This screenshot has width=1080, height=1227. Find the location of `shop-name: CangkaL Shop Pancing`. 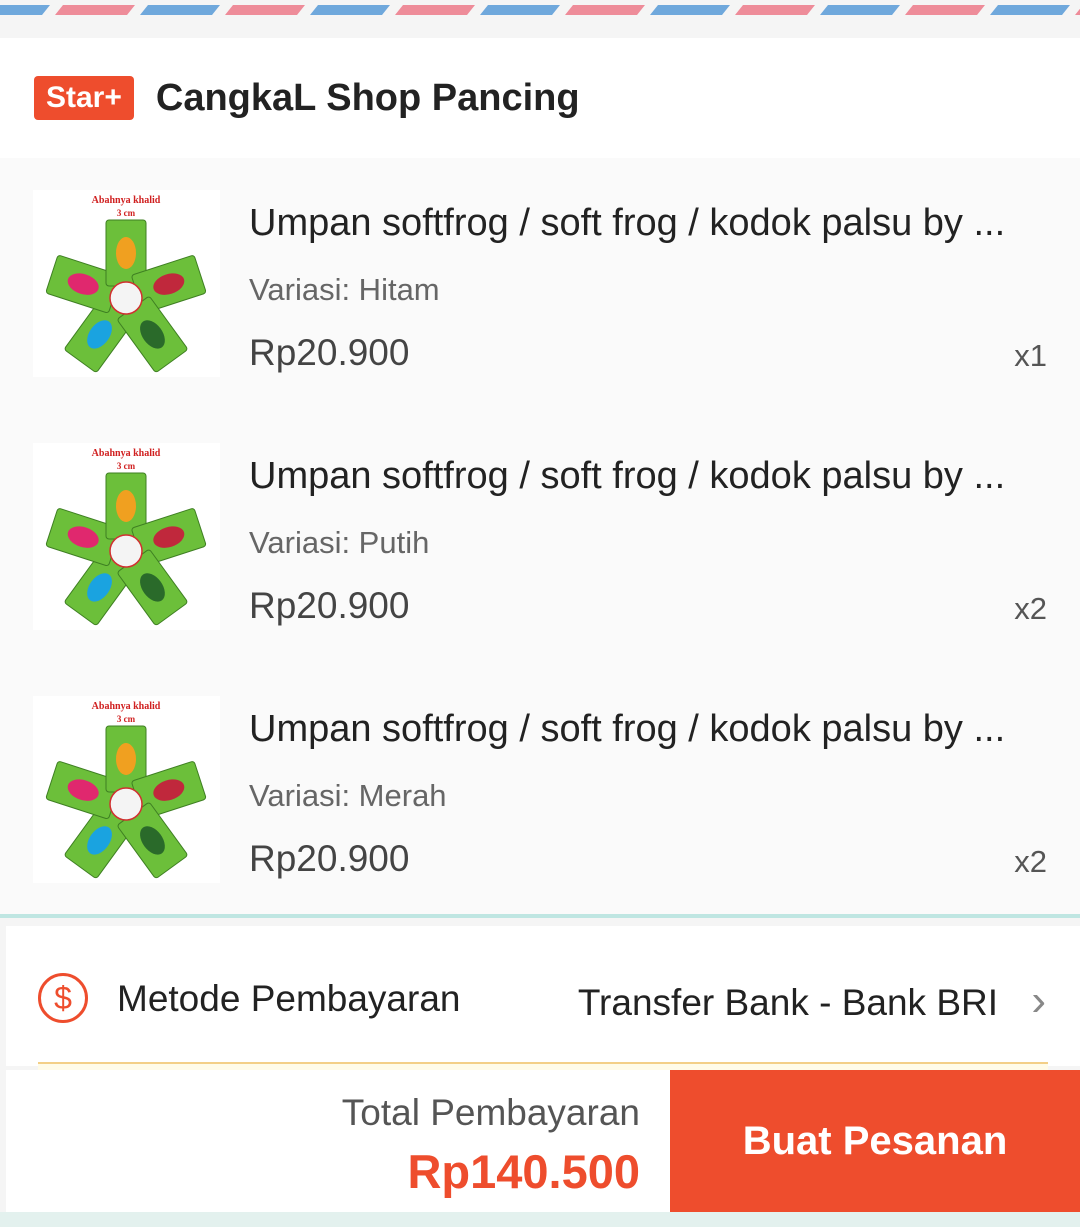

shop-name: CangkaL Shop Pancing is located at coordinates (368, 98).